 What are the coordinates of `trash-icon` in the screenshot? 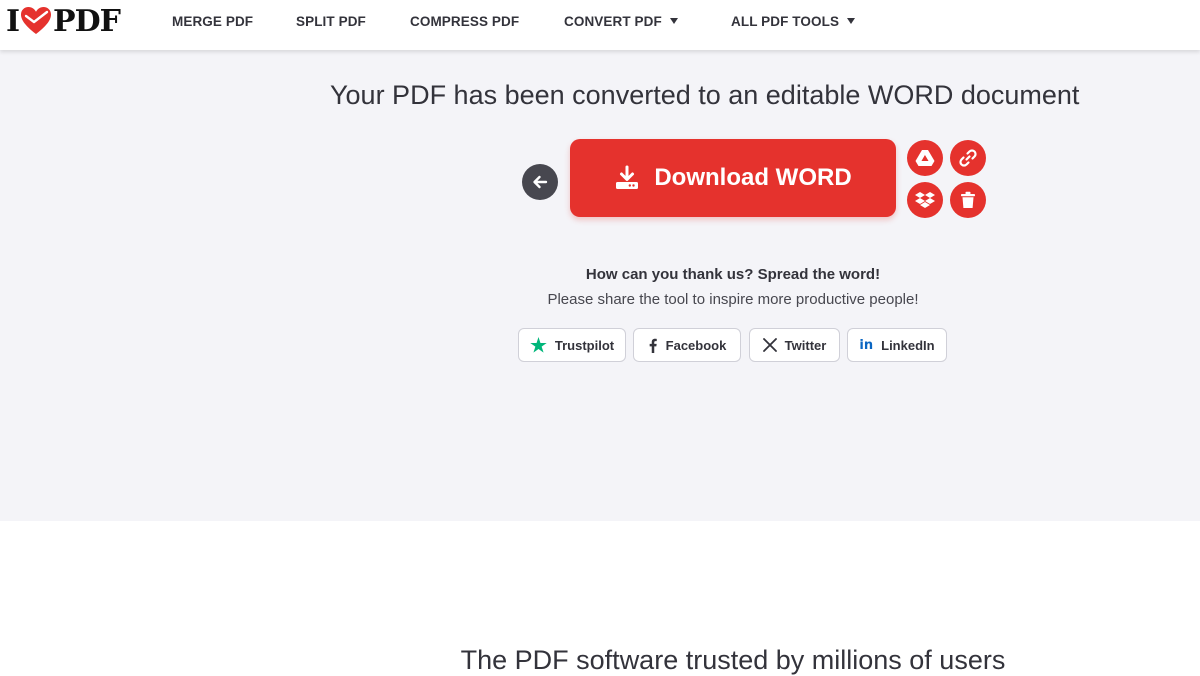 It's located at (968, 200).